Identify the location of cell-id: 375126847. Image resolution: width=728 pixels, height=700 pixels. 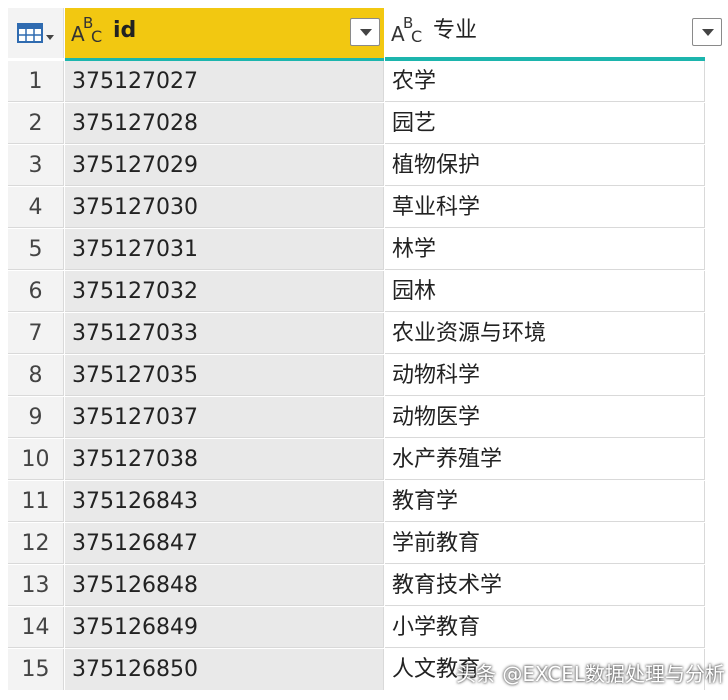
(224, 543).